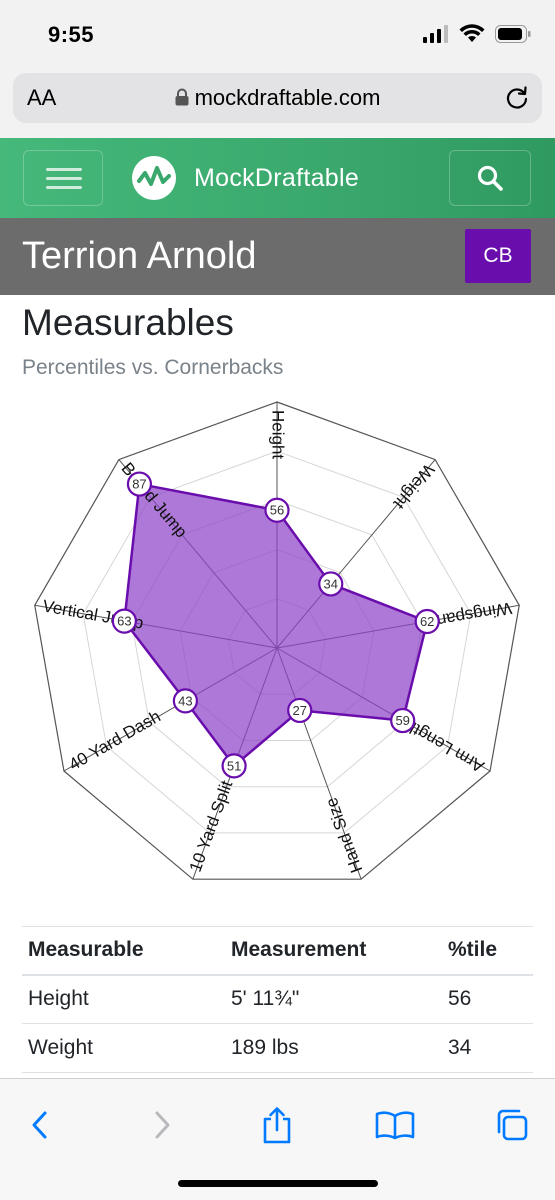  What do you see at coordinates (487, 1048) in the screenshot?
I see `table-cell: 34` at bounding box center [487, 1048].